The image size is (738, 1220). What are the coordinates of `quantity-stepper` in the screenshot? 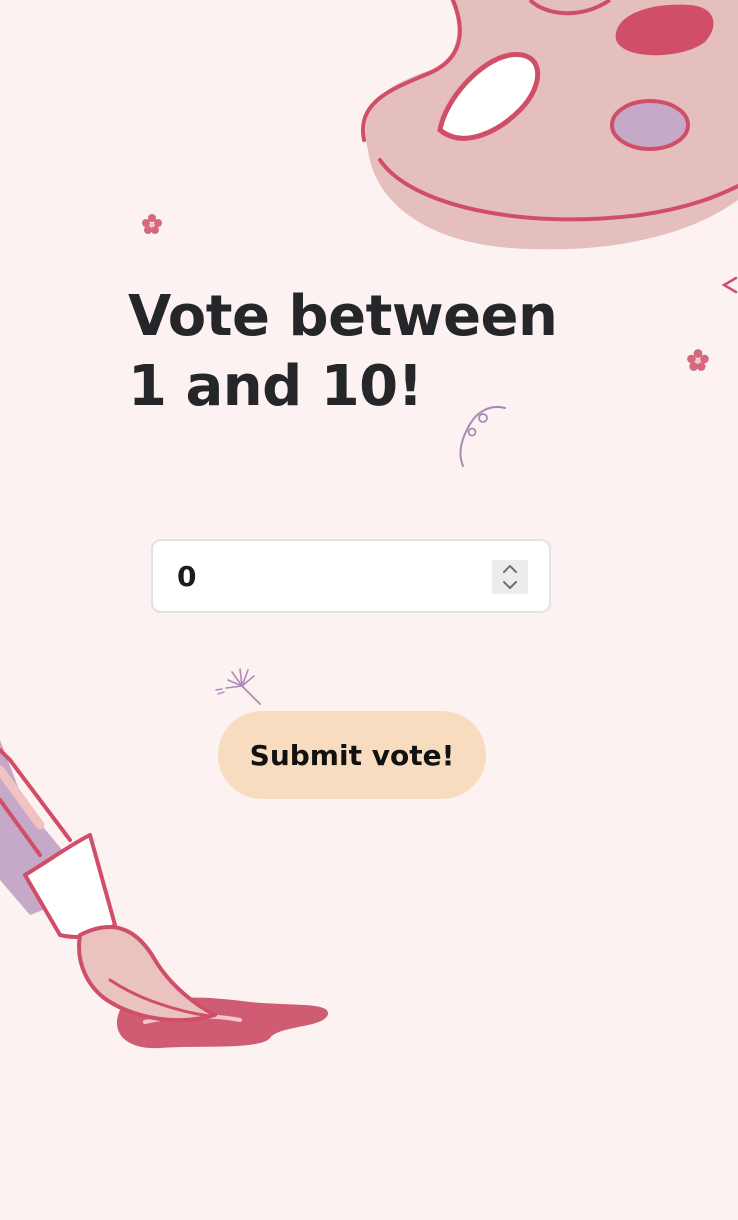 It's located at (510, 577).